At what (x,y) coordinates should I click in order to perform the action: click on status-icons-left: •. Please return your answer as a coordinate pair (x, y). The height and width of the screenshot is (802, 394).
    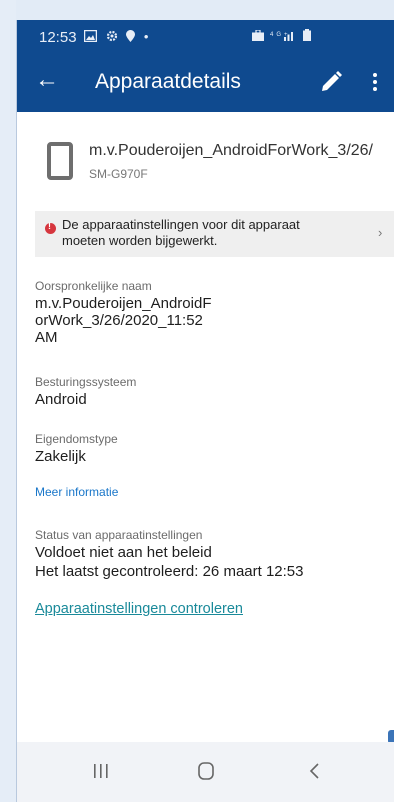
    Looking at the image, I should click on (118, 36).